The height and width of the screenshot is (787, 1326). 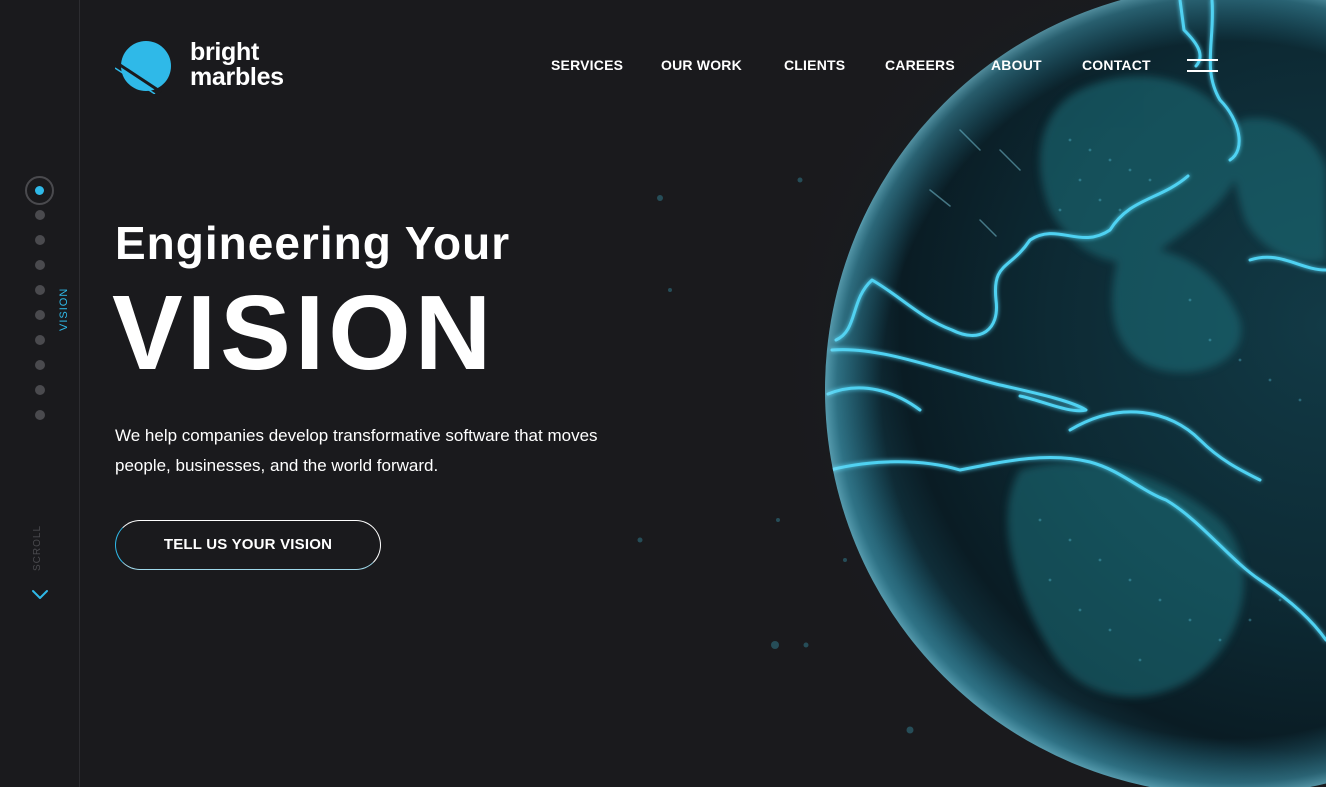 What do you see at coordinates (1016, 65) in the screenshot?
I see `nav-about: ABOUT` at bounding box center [1016, 65].